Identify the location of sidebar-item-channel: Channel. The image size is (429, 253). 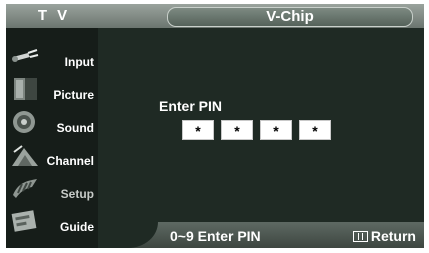
(52, 155).